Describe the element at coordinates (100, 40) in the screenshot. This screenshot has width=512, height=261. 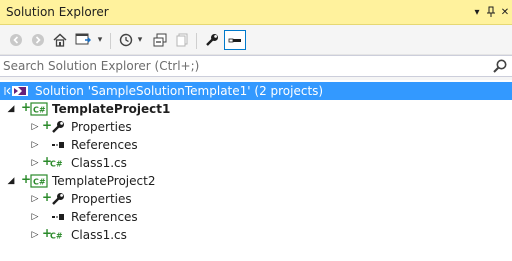
I see `sync-dropdown-icon: ▾` at that location.